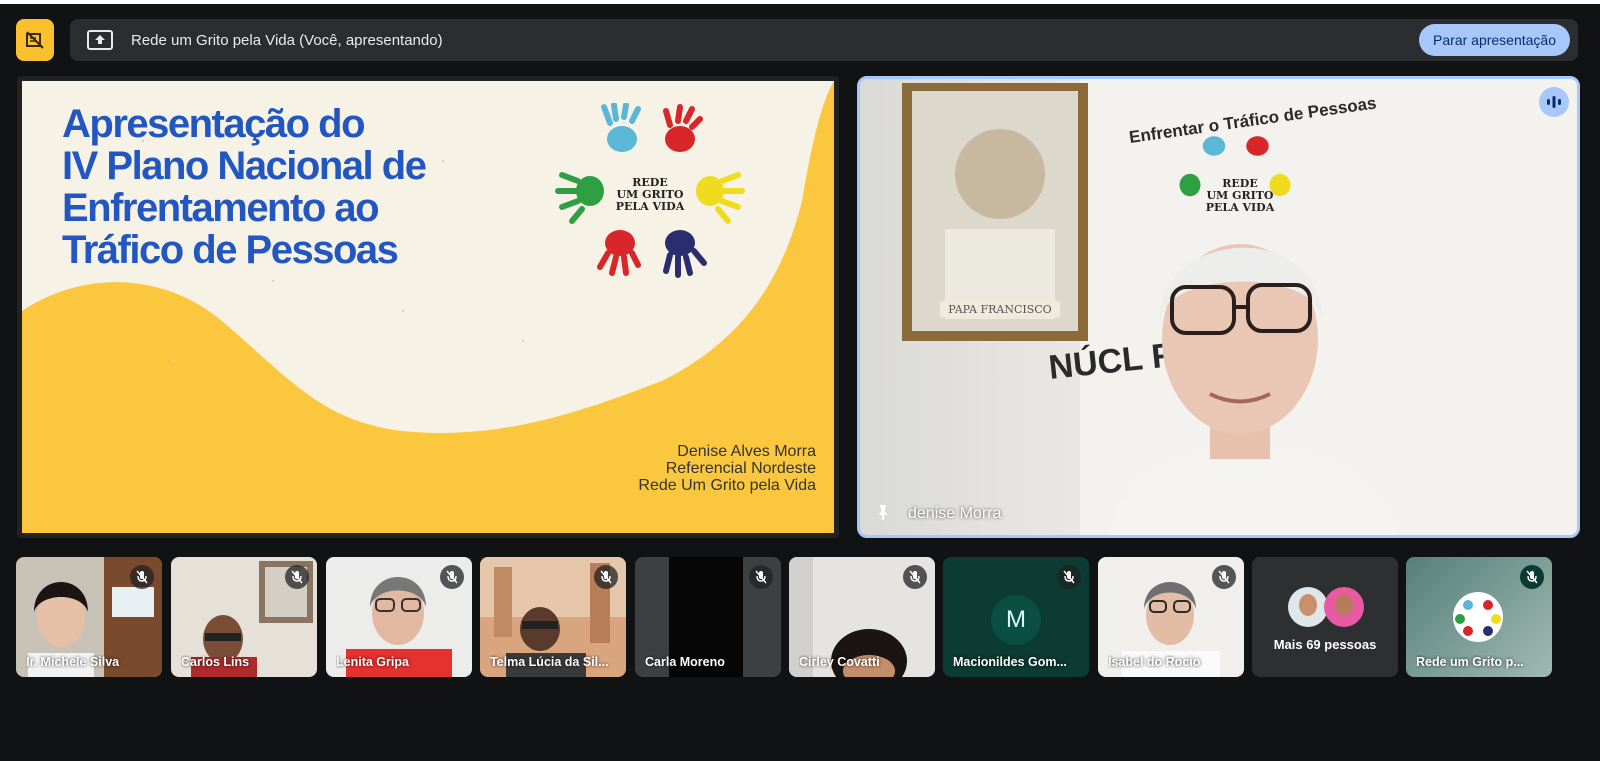 The height and width of the screenshot is (761, 1600). Describe the element at coordinates (839, 662) in the screenshot. I see `participant-name: Cirley Covatti` at that location.